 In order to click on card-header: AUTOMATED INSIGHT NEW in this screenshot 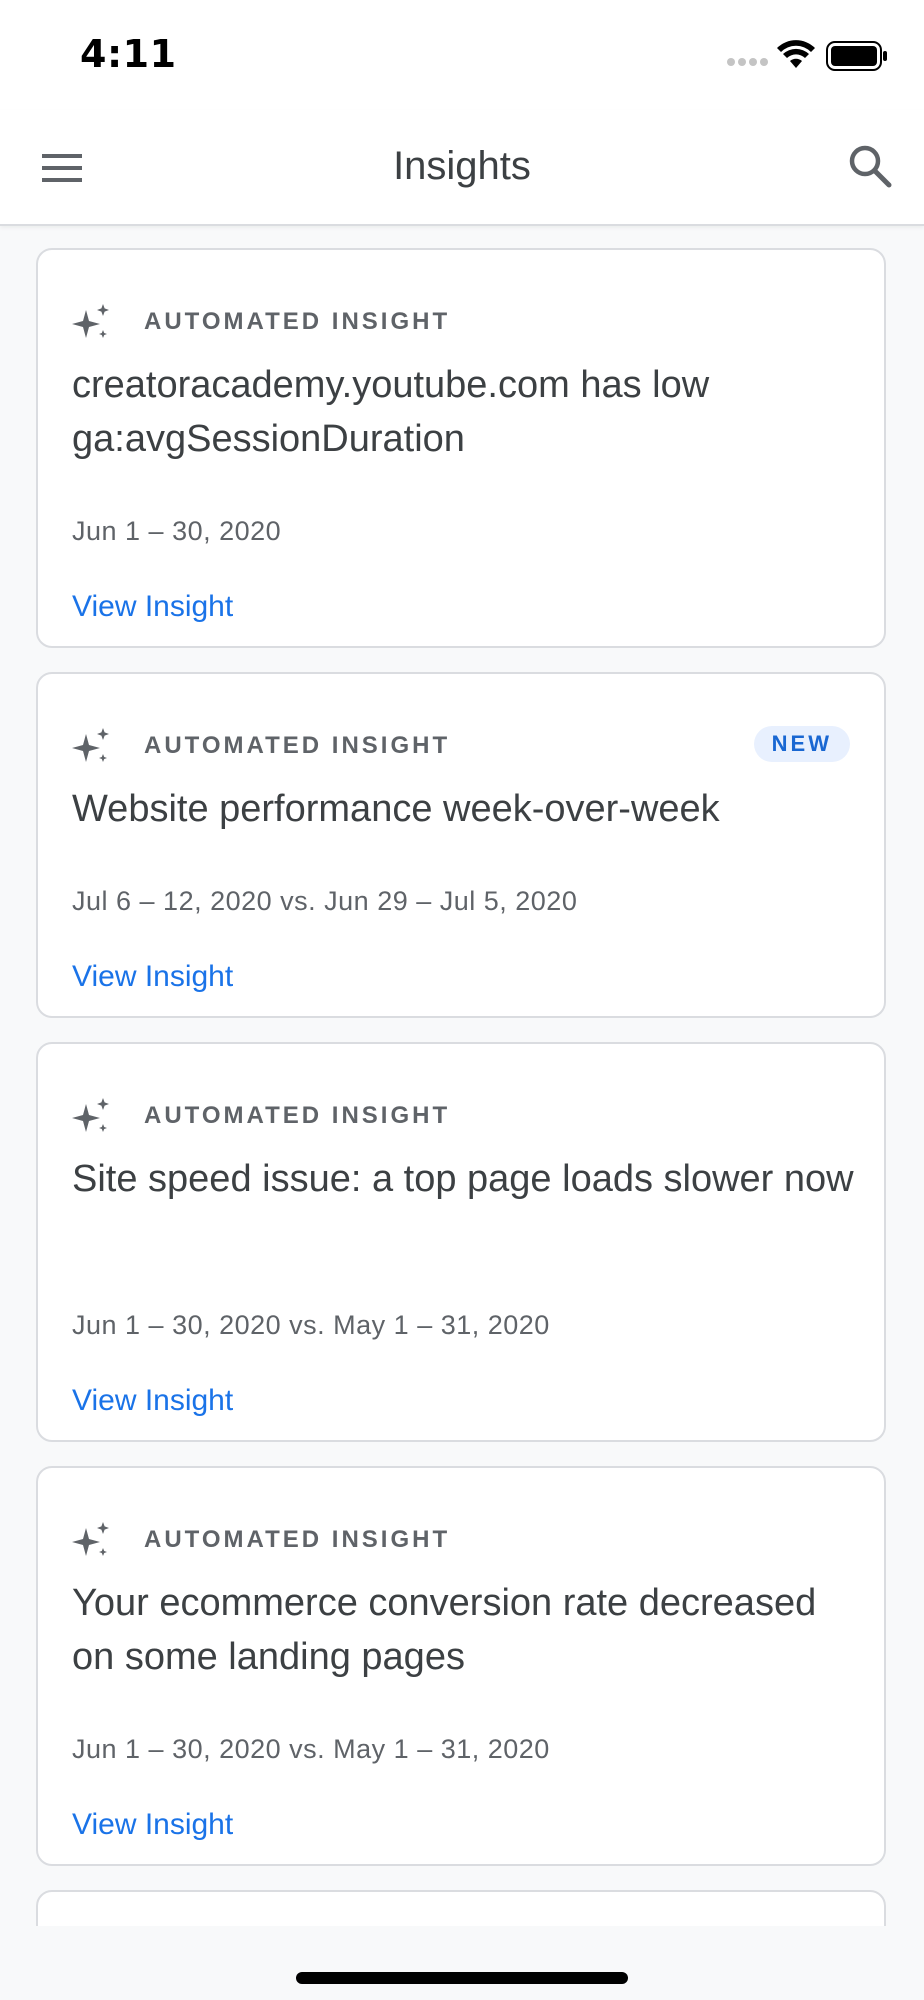, I will do `click(461, 746)`.